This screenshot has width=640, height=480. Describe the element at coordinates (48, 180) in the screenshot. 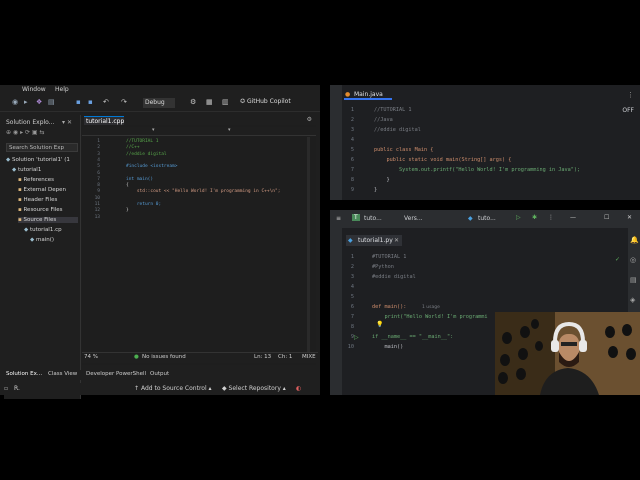

I see `tree-item: ▪ References` at that location.